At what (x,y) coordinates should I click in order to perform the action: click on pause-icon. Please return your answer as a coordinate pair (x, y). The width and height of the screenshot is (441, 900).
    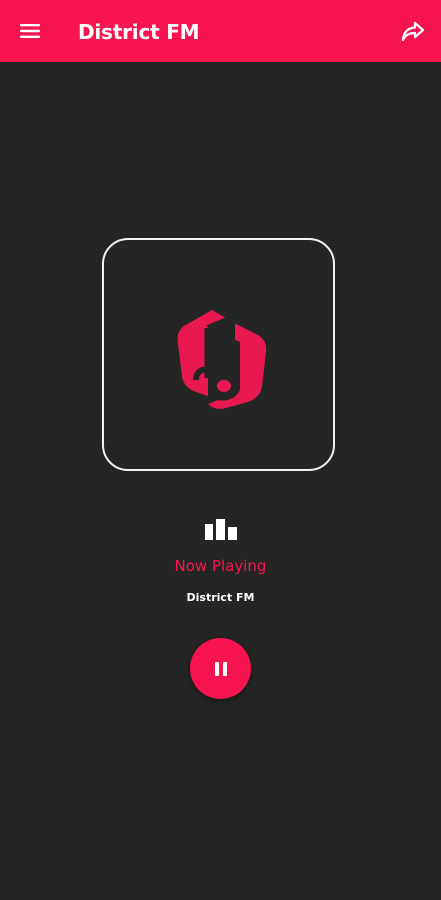
    Looking at the image, I should click on (220, 668).